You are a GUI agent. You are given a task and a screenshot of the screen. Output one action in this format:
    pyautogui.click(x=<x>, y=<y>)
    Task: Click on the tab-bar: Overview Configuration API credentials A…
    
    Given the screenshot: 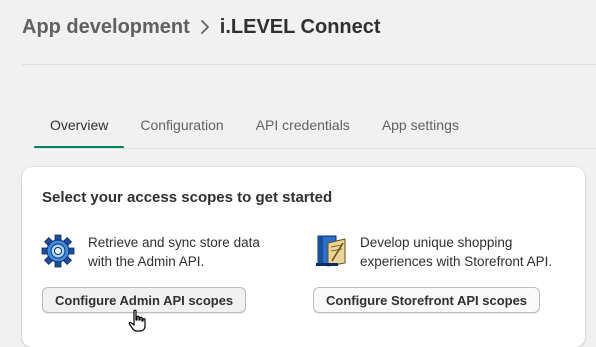 What is the action you would take?
    pyautogui.click(x=254, y=128)
    